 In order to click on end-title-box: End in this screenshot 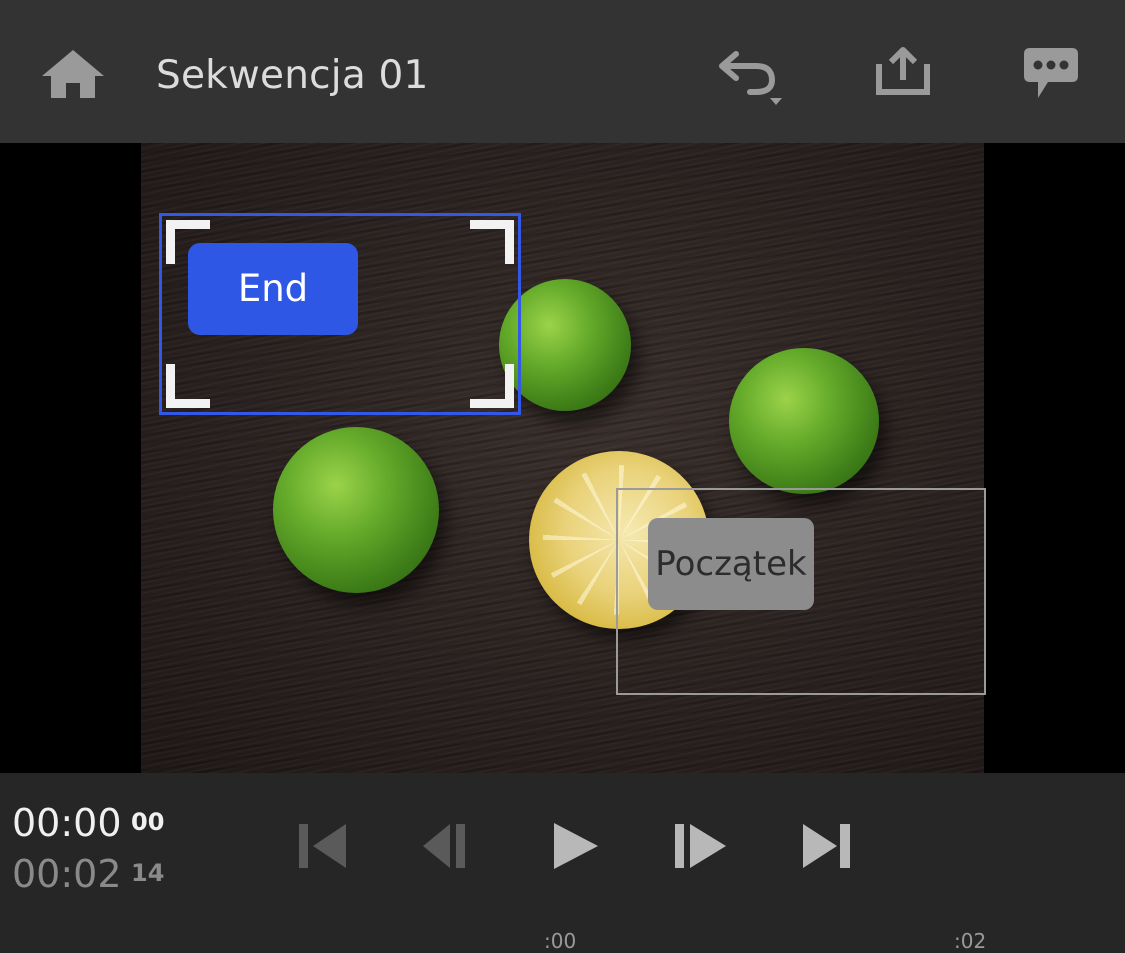, I will do `click(340, 314)`.